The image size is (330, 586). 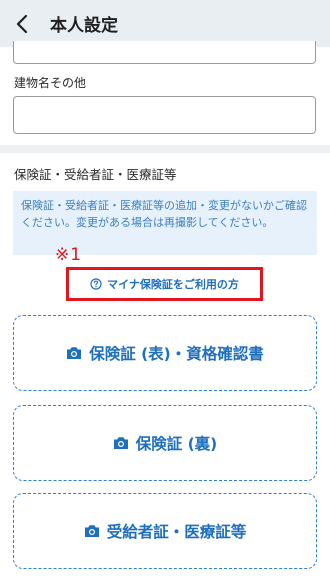 What do you see at coordinates (165, 23) in the screenshot?
I see `app-header: 本人設定` at bounding box center [165, 23].